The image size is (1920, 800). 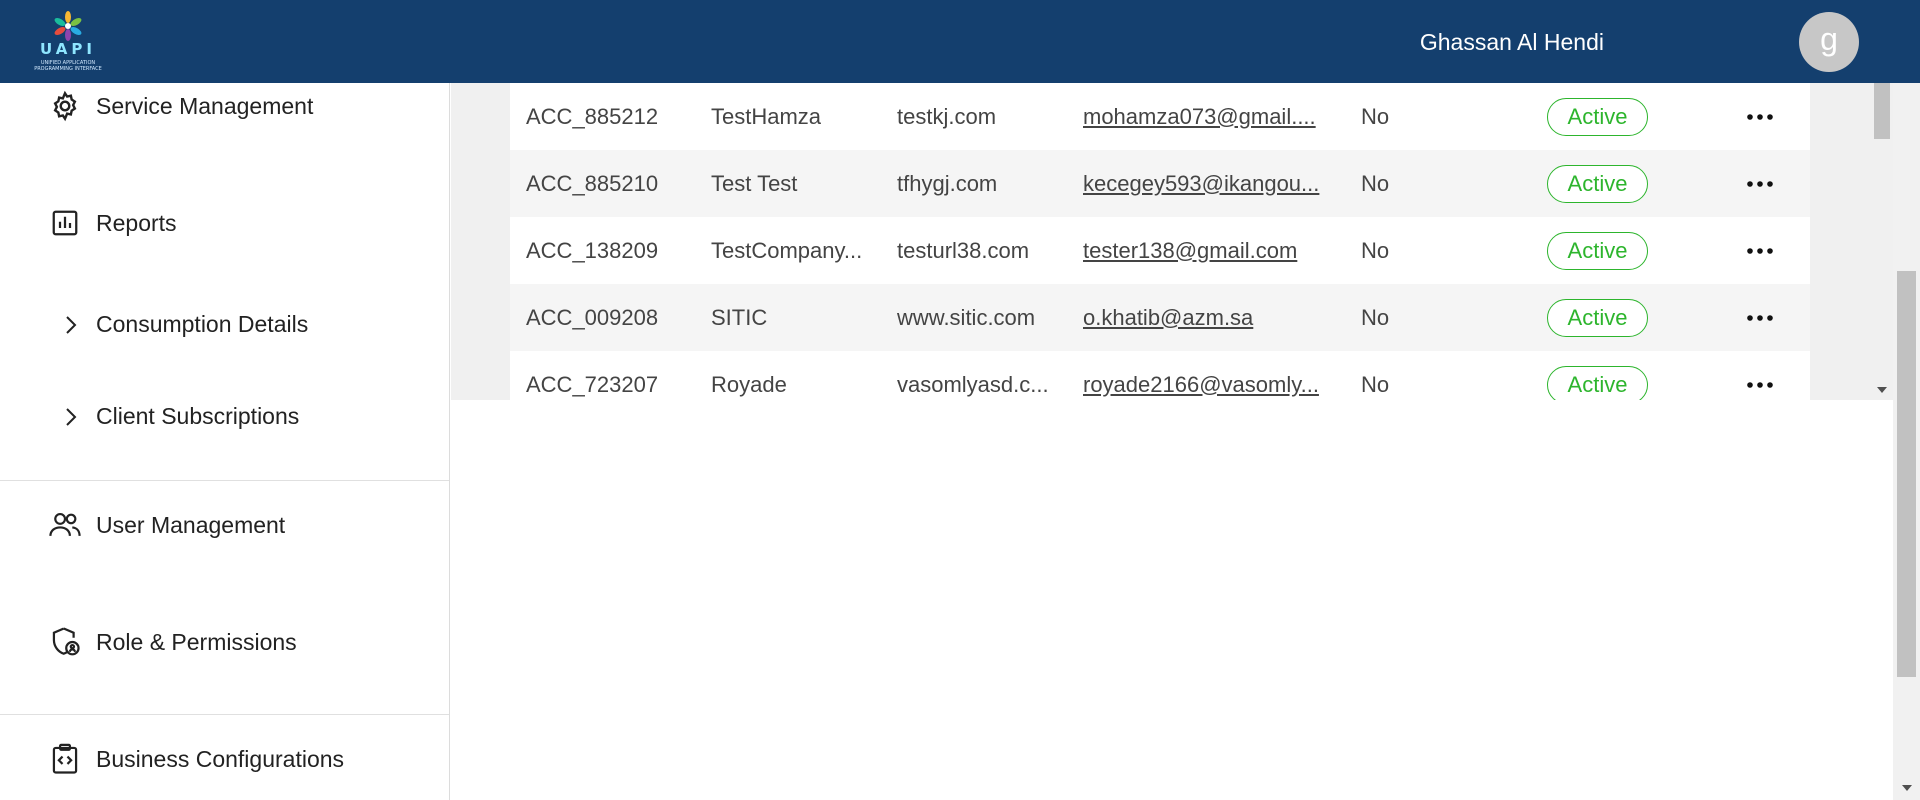 What do you see at coordinates (191, 524) in the screenshot?
I see `sidebar-item-label: User Management` at bounding box center [191, 524].